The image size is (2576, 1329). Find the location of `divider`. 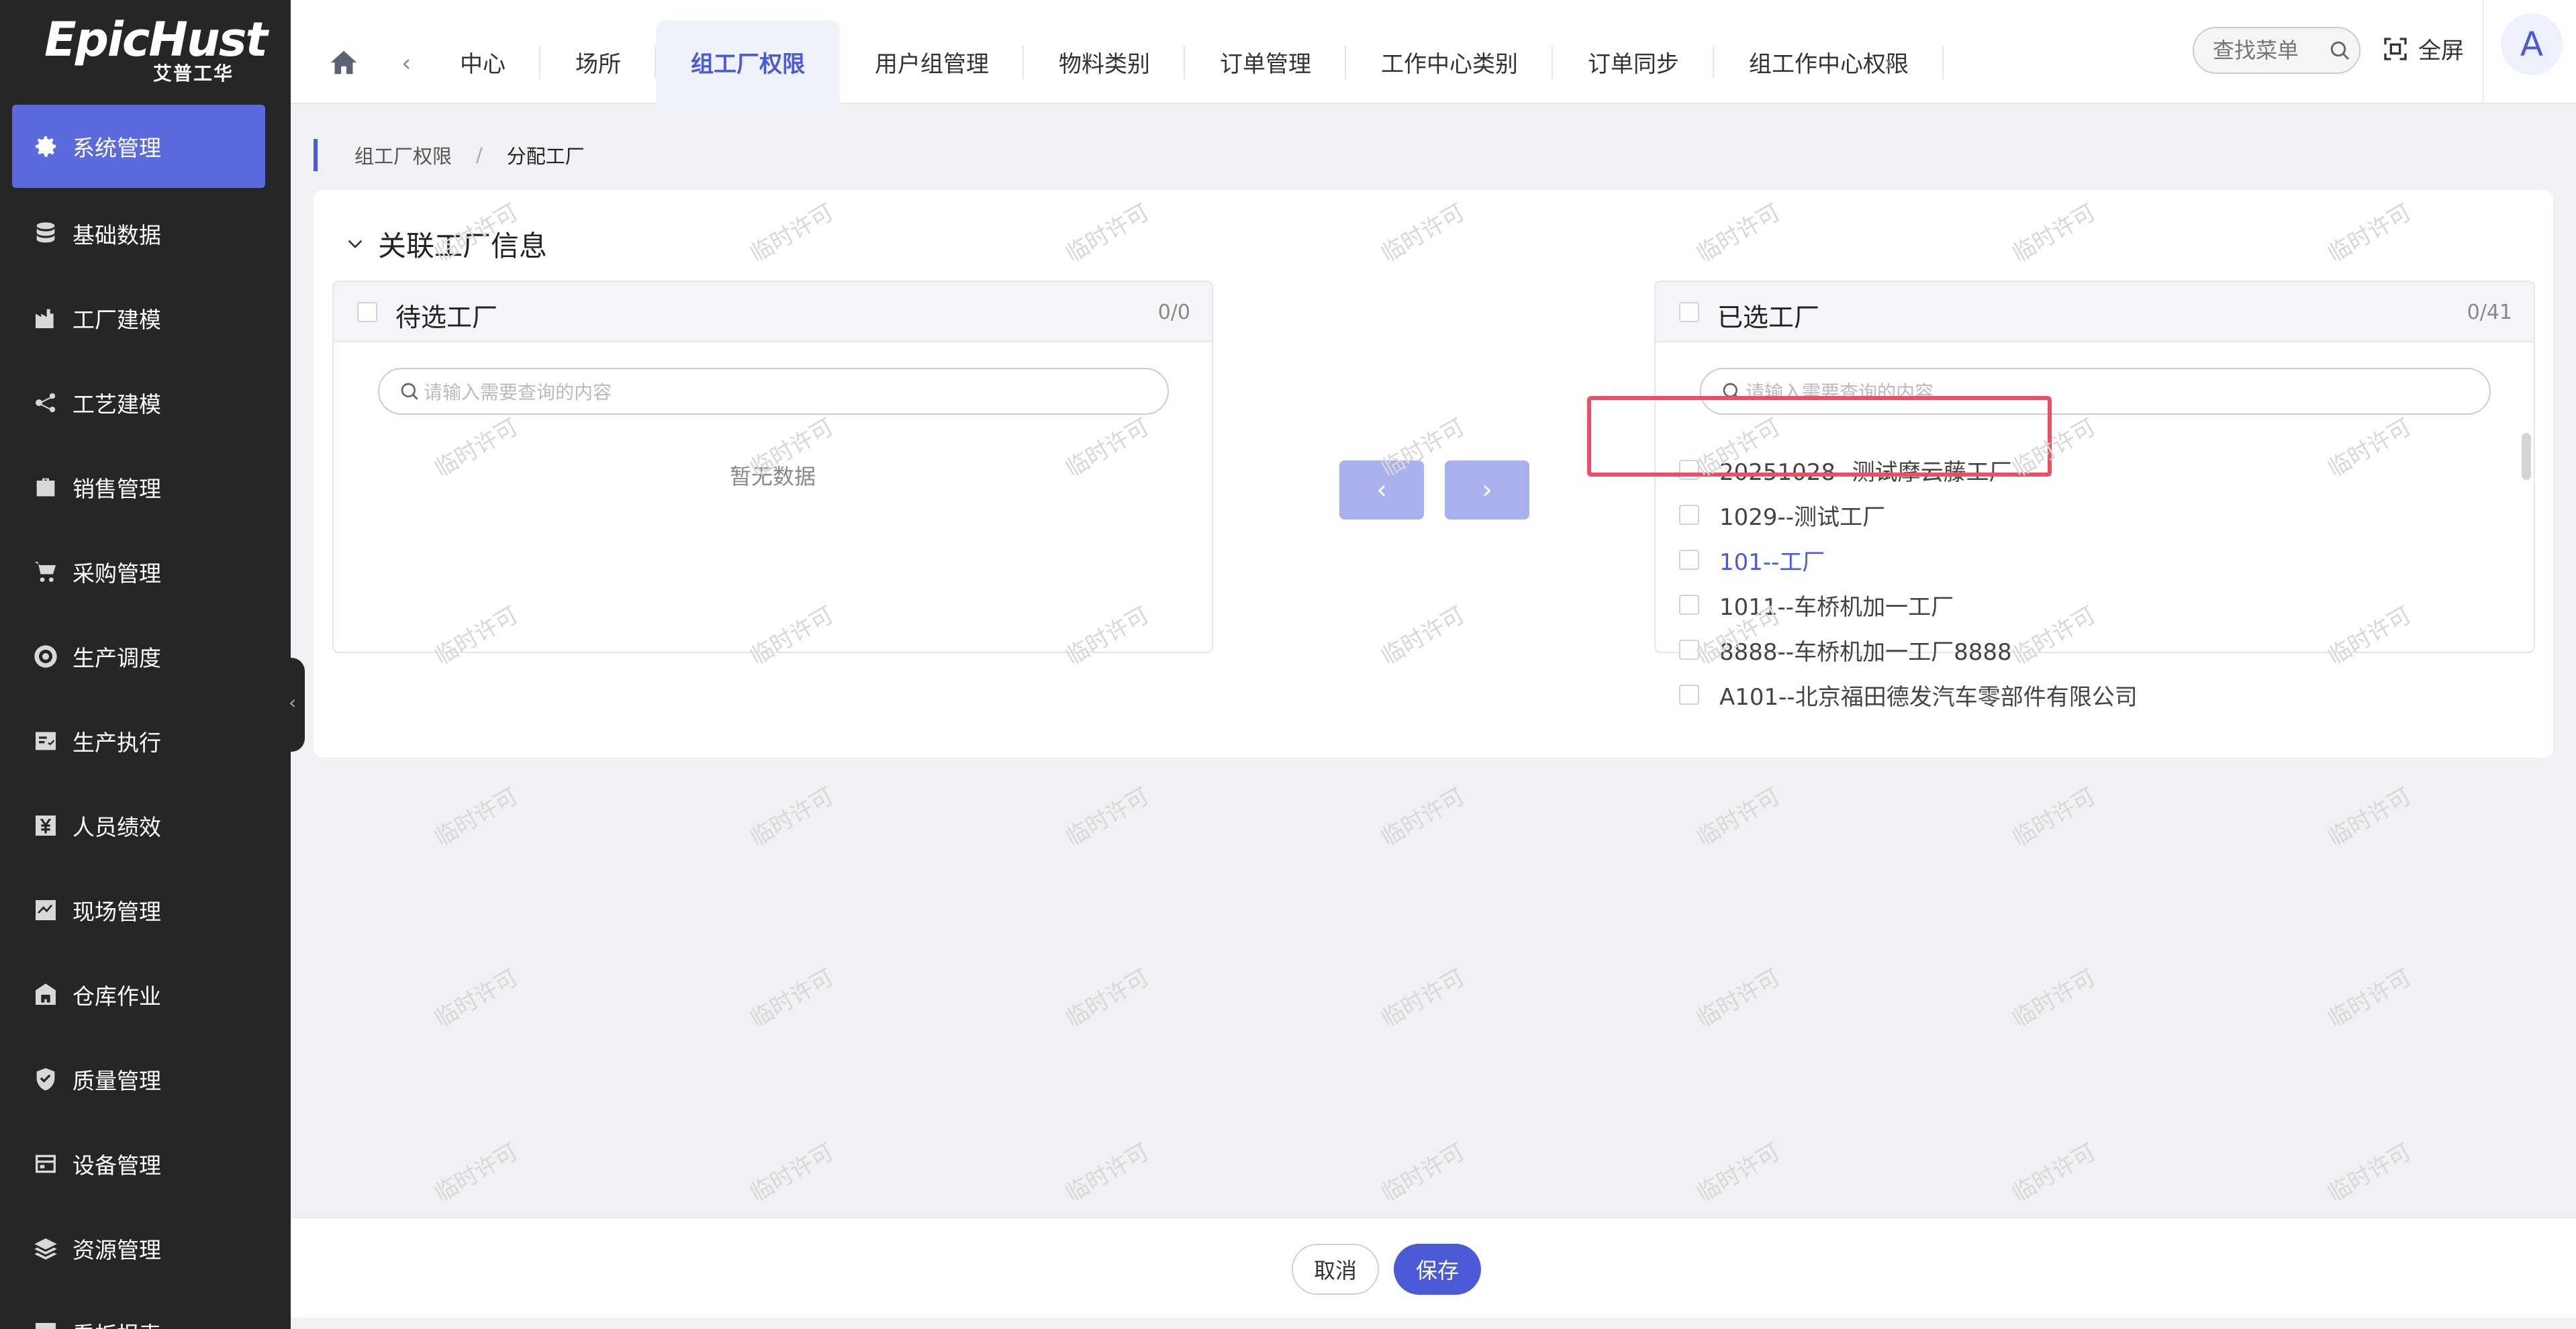

divider is located at coordinates (2483, 52).